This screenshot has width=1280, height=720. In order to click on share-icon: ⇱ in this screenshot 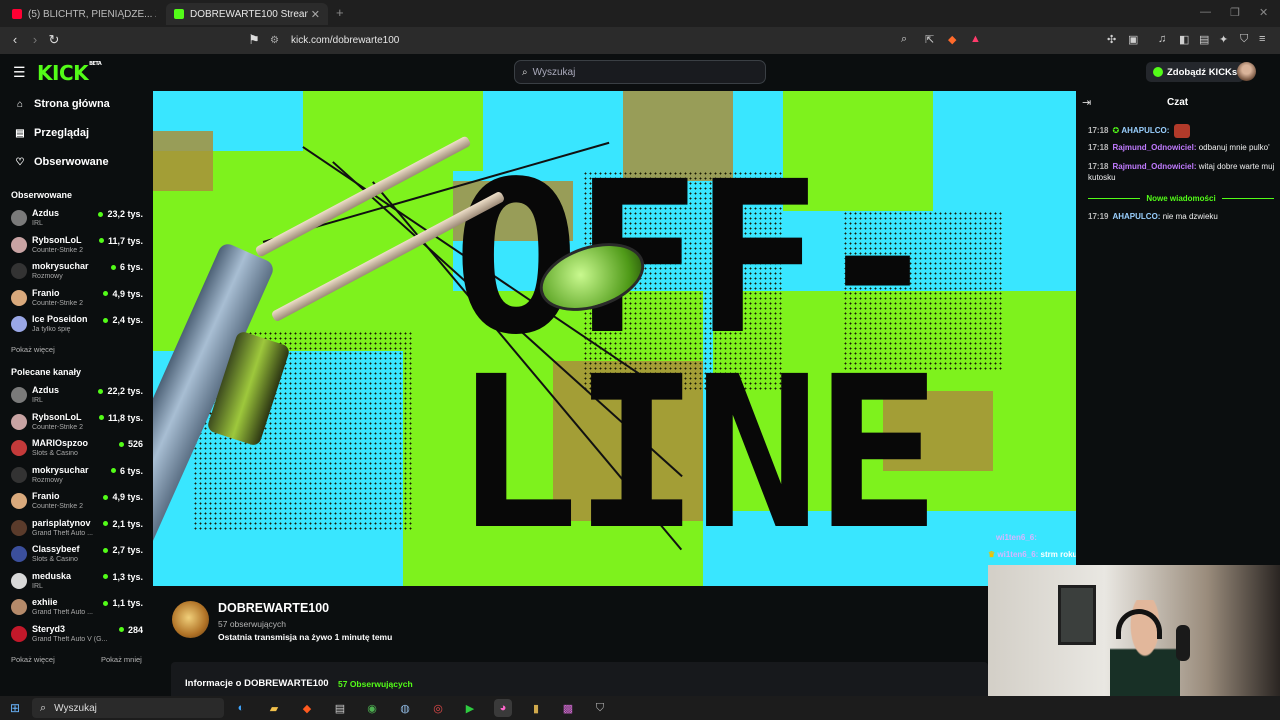, I will do `click(929, 39)`.